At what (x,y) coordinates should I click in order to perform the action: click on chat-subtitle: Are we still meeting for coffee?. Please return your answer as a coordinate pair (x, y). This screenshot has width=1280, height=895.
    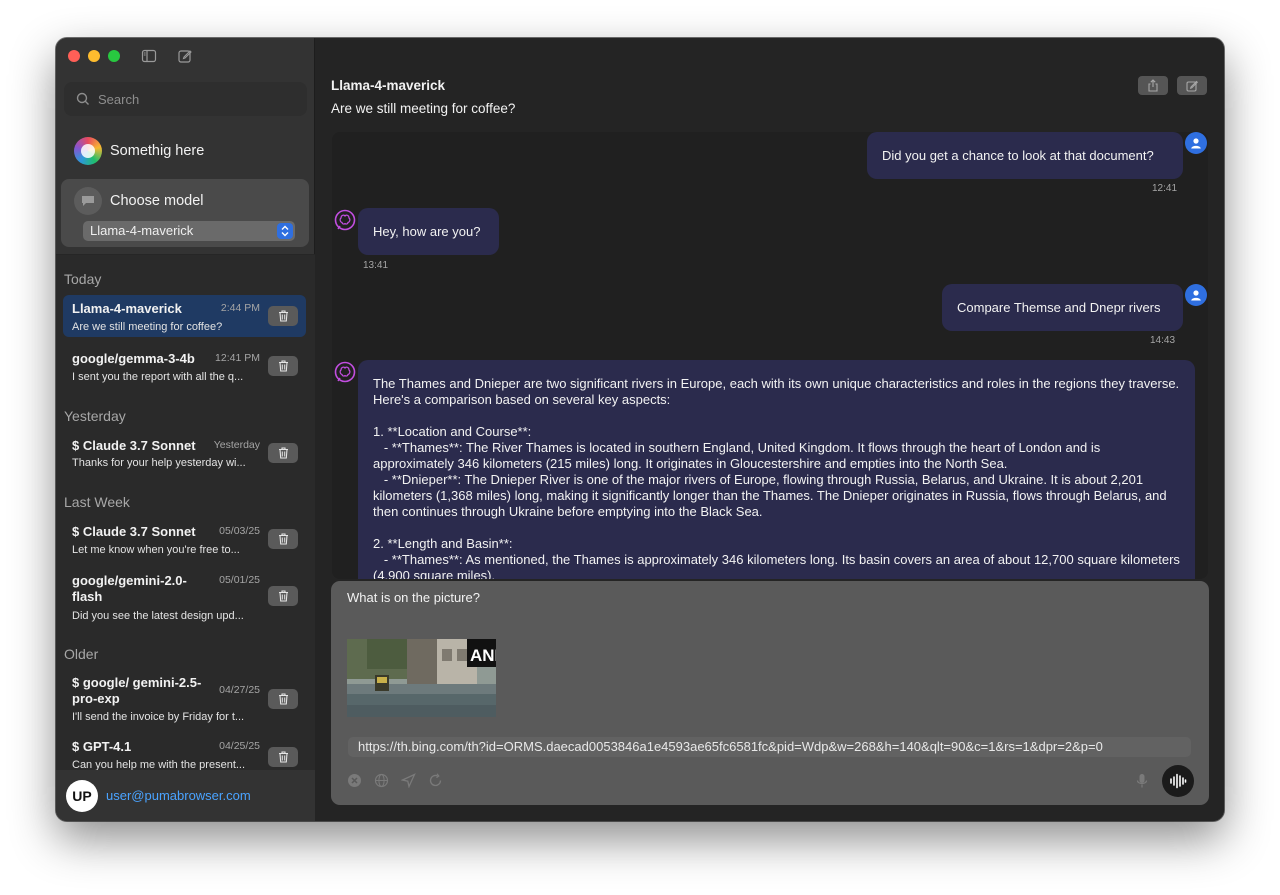
    Looking at the image, I should click on (423, 108).